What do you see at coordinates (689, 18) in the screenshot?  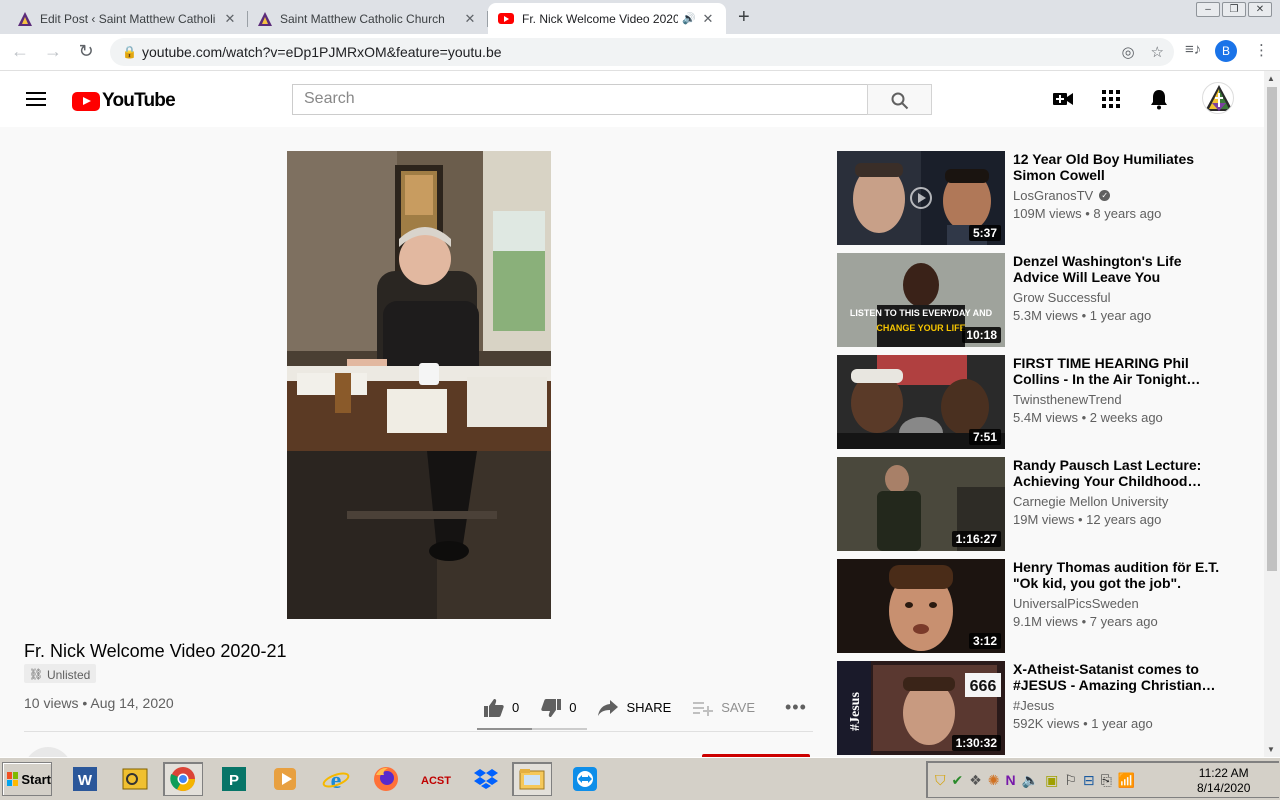 I see `speaker-icon: 🔊` at bounding box center [689, 18].